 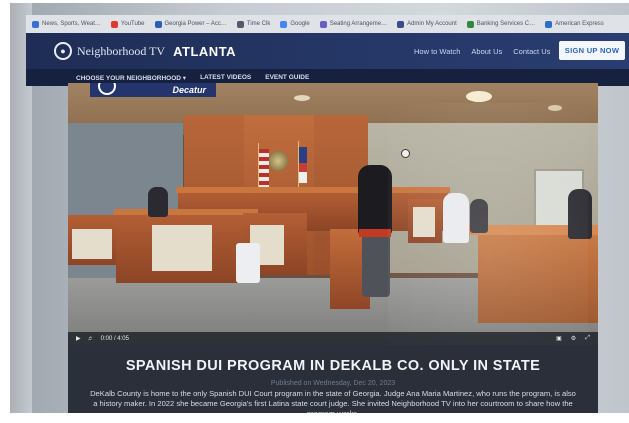 What do you see at coordinates (375, 233) in the screenshot?
I see `person-shirt-stripe` at bounding box center [375, 233].